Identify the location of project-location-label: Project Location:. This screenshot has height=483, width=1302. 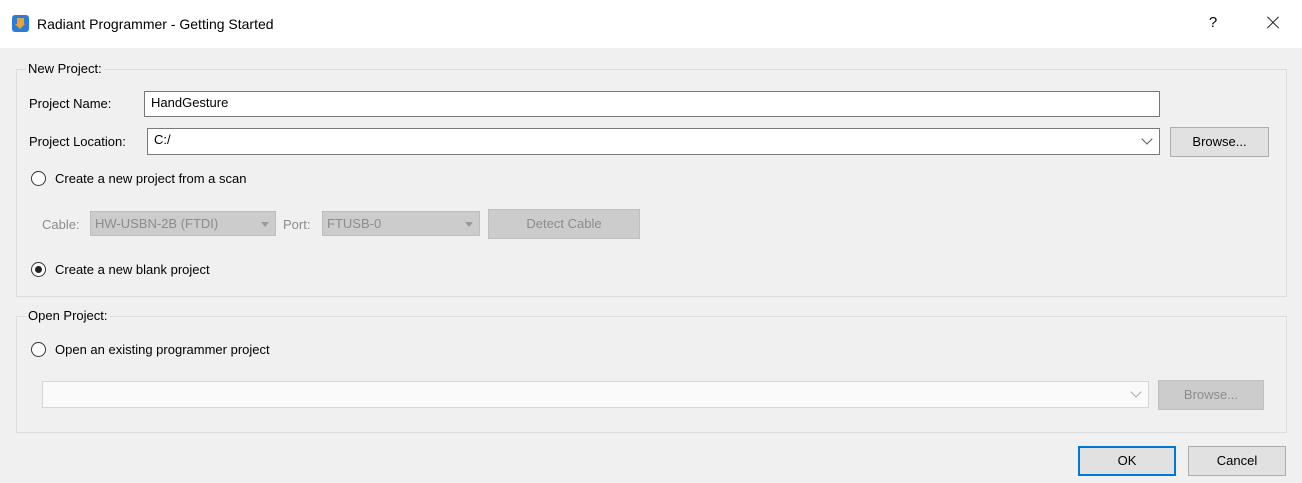
(77, 141).